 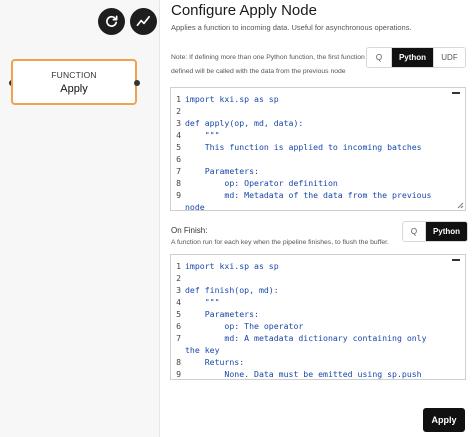 I want to click on resize-handle-icon, so click(x=460, y=205).